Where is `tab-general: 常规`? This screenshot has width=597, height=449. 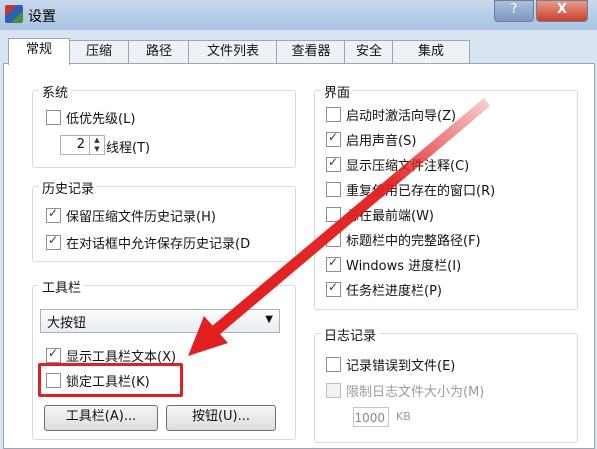 tab-general: 常规 is located at coordinates (39, 51).